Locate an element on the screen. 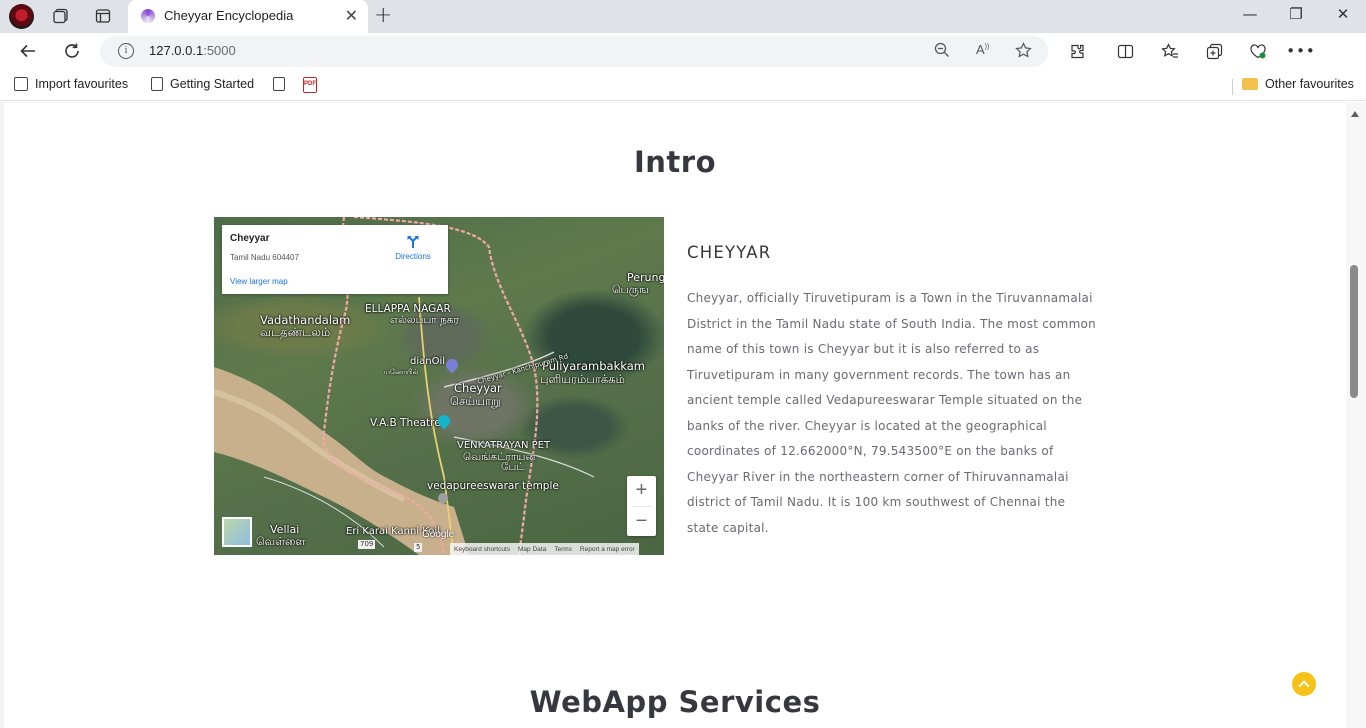  map-data-link: Map Data is located at coordinates (532, 549).